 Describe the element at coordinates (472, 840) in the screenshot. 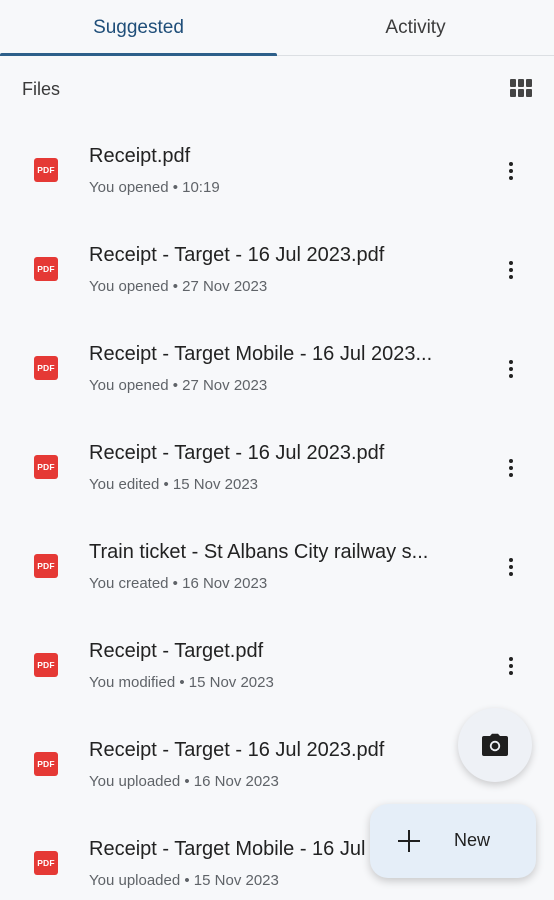

I see `new-button-label: New` at that location.